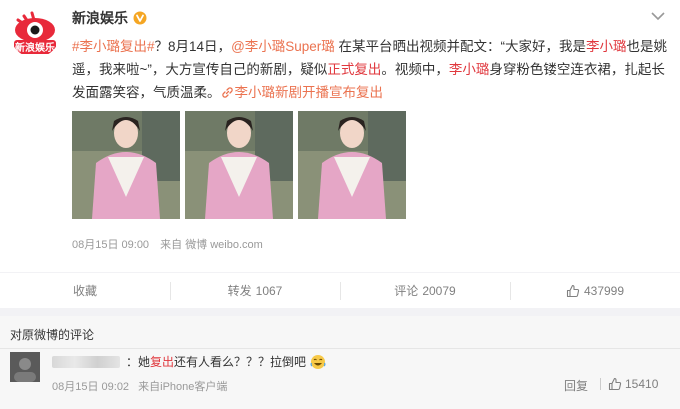 This screenshot has height=409, width=680. What do you see at coordinates (110, 245) in the screenshot?
I see `post-time: 08月15日 09:00` at bounding box center [110, 245].